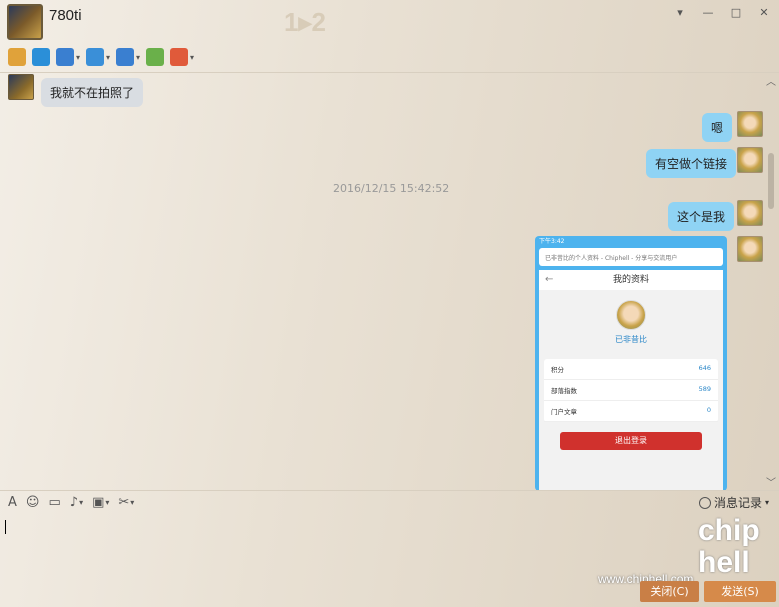  What do you see at coordinates (764, 12) in the screenshot?
I see `close-icon: ✕` at bounding box center [764, 12].